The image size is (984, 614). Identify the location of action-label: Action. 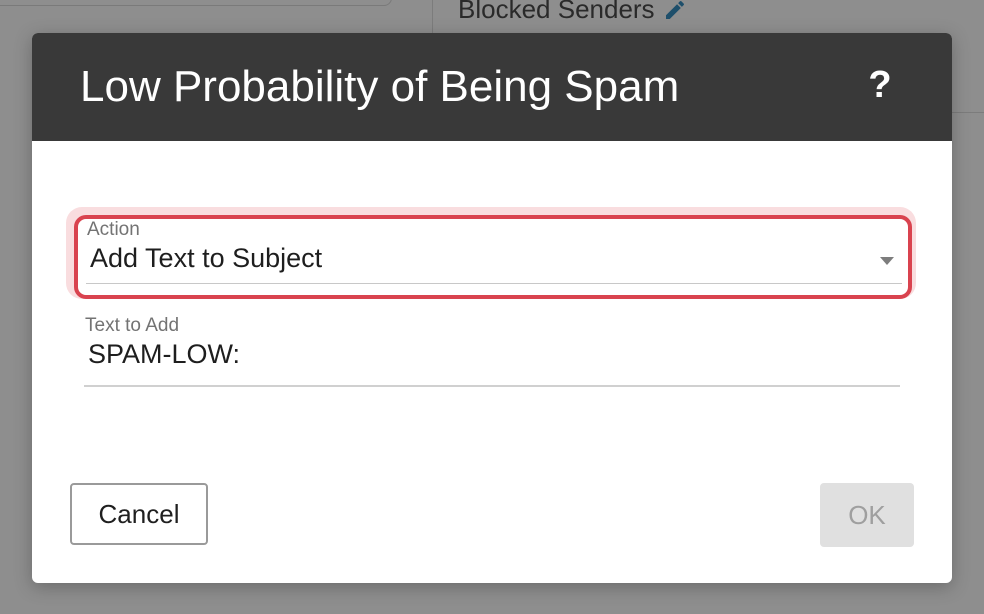
(113, 229).